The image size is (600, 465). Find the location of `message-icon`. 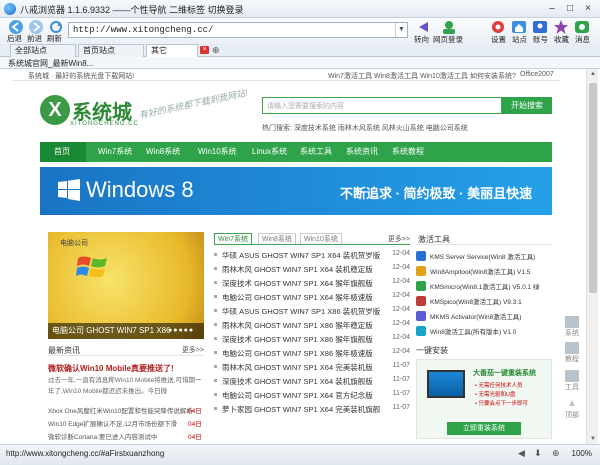

message-icon is located at coordinates (582, 27).